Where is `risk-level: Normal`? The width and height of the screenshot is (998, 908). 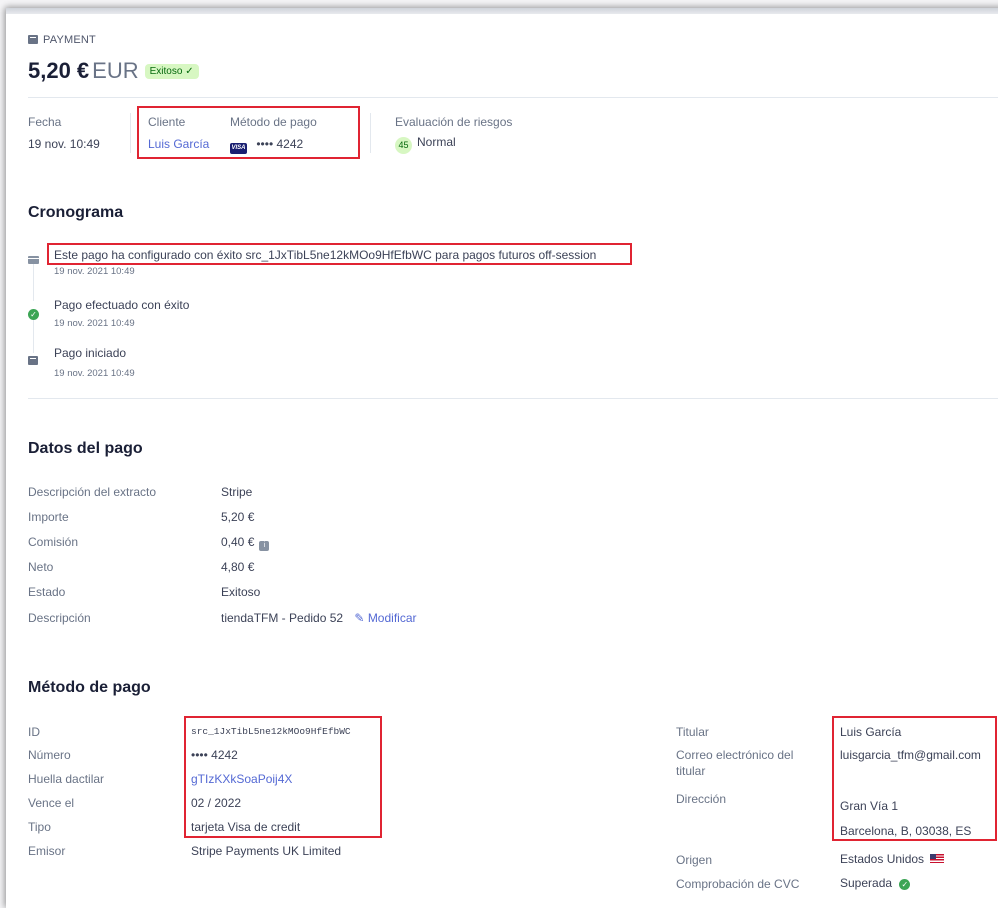
risk-level: Normal is located at coordinates (436, 142).